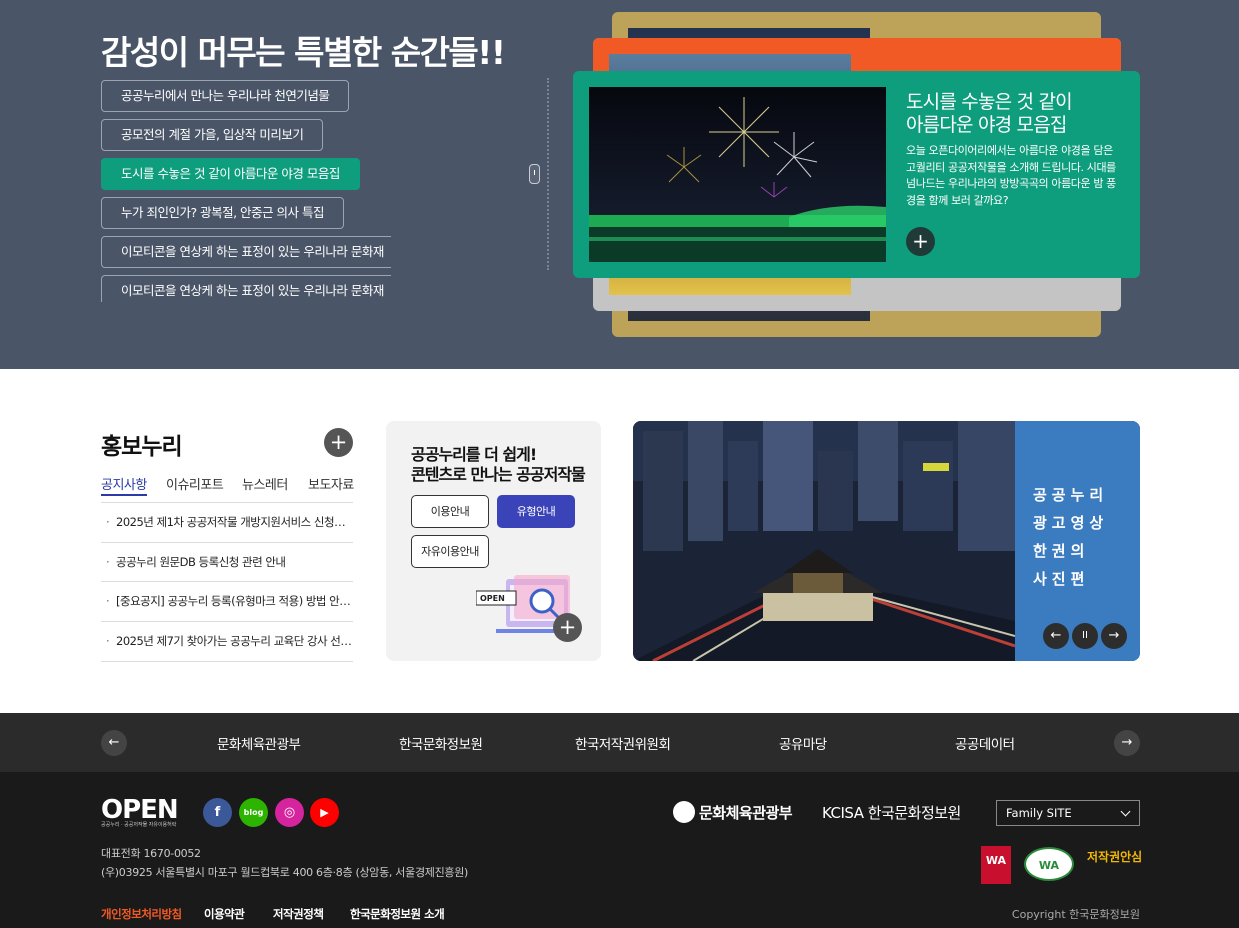  I want to click on tab-issue-report: 이슈리포트, so click(195, 483).